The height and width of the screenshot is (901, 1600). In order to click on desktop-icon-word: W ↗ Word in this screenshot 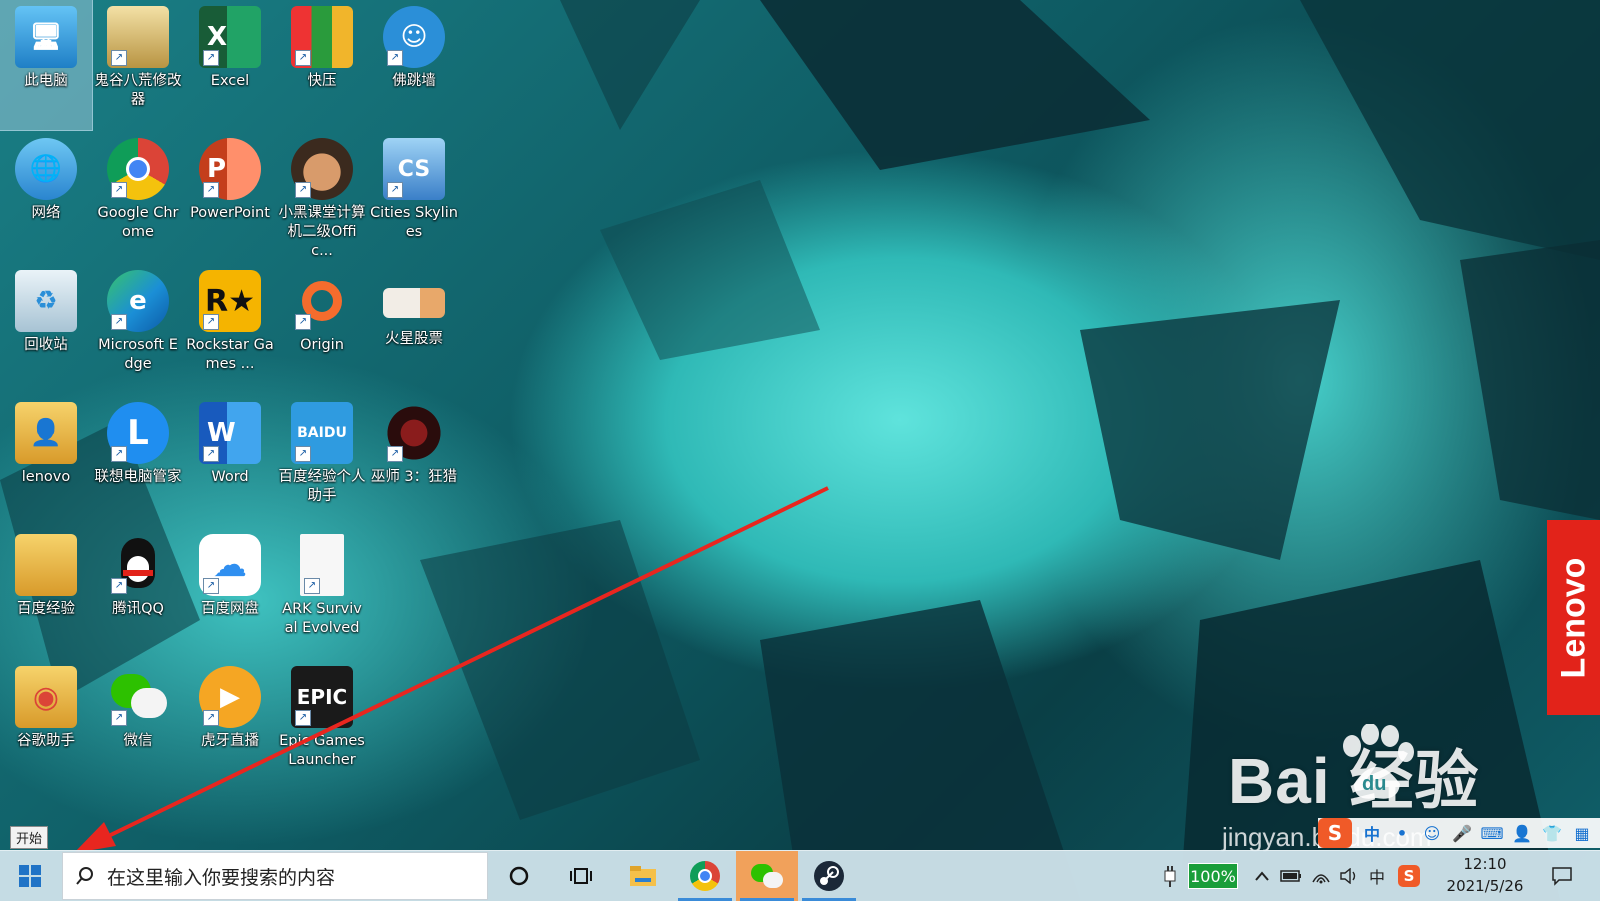, I will do `click(230, 461)`.